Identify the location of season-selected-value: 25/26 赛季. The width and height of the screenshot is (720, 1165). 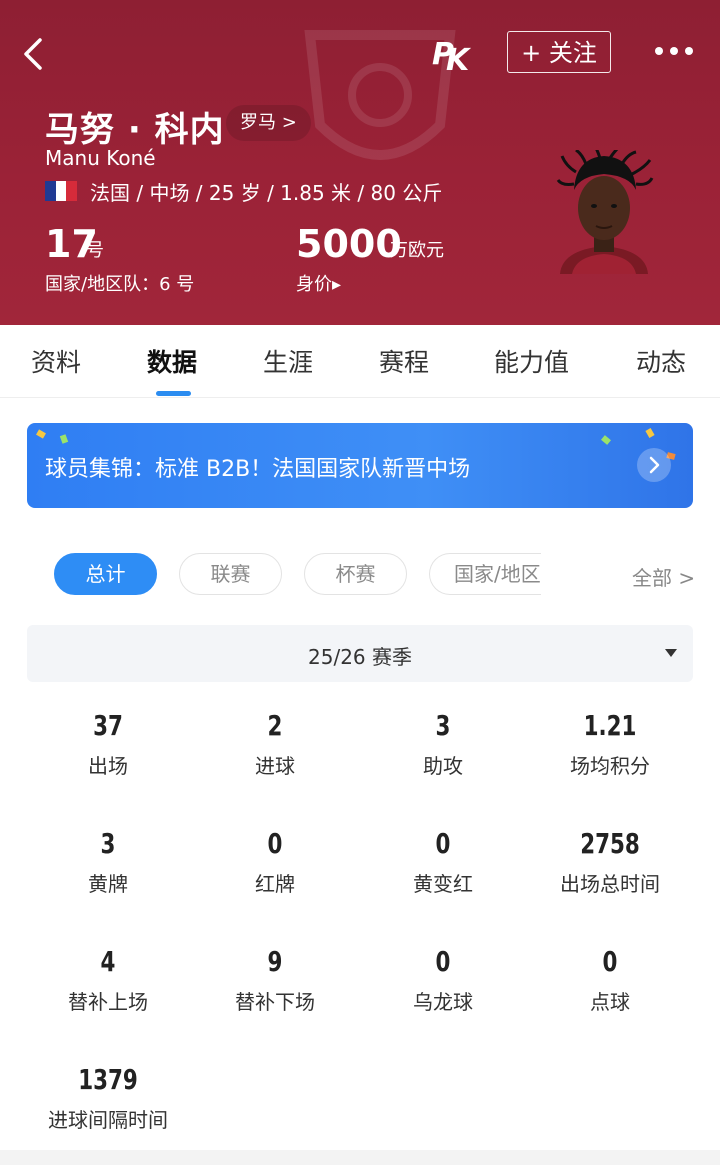
(360, 657).